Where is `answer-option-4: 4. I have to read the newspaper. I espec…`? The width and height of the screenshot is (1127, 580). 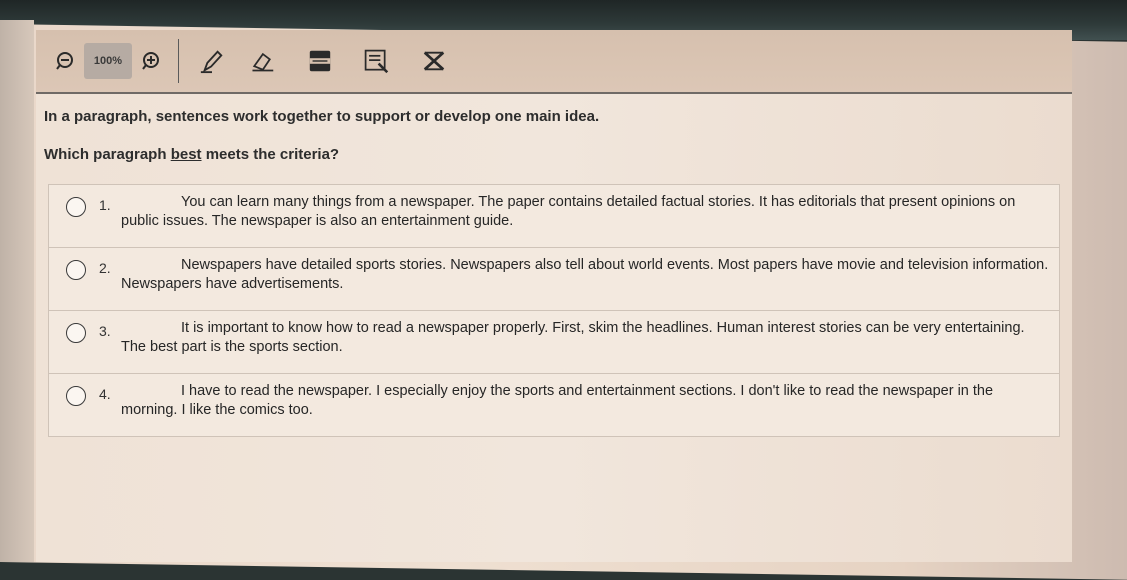
answer-option-4: 4. I have to read the newspaper. I espec… is located at coordinates (554, 405).